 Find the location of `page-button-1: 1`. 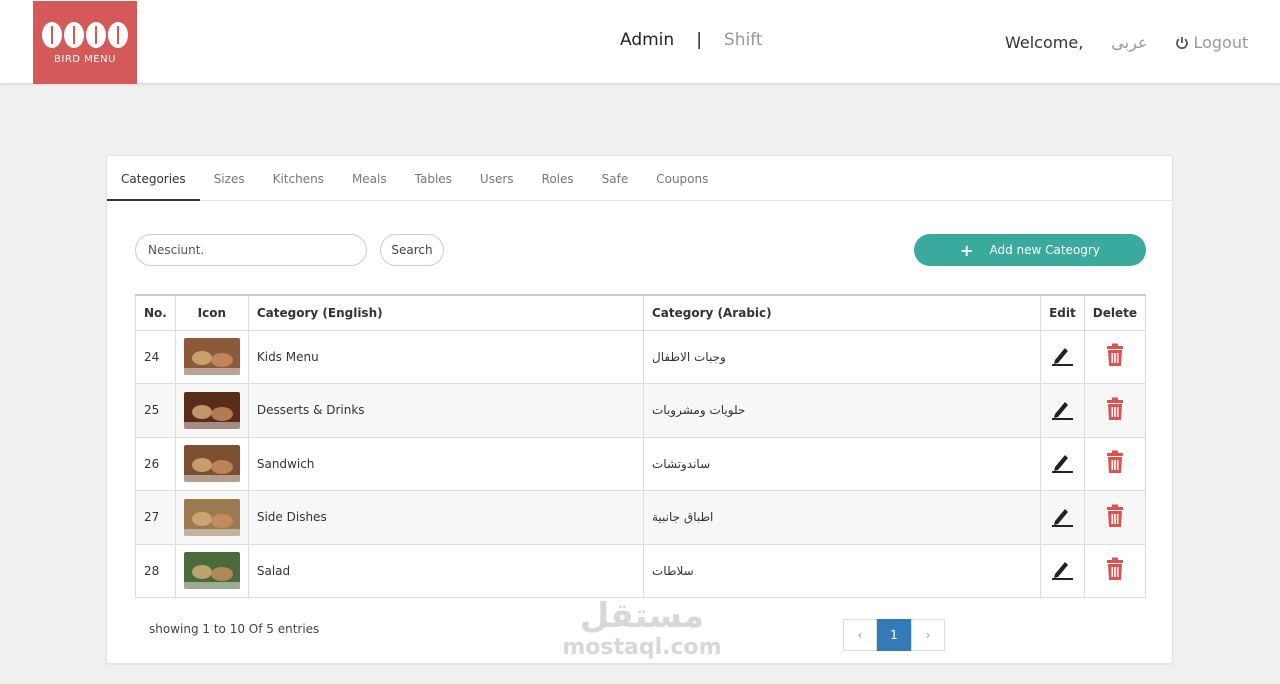

page-button-1: 1 is located at coordinates (894, 635).